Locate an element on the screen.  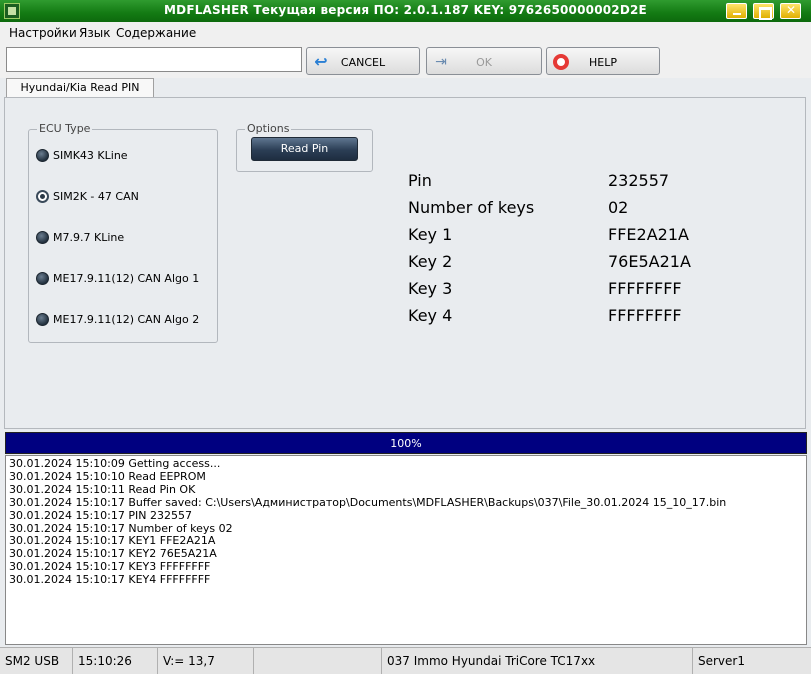
ok-label: OK is located at coordinates (484, 62).